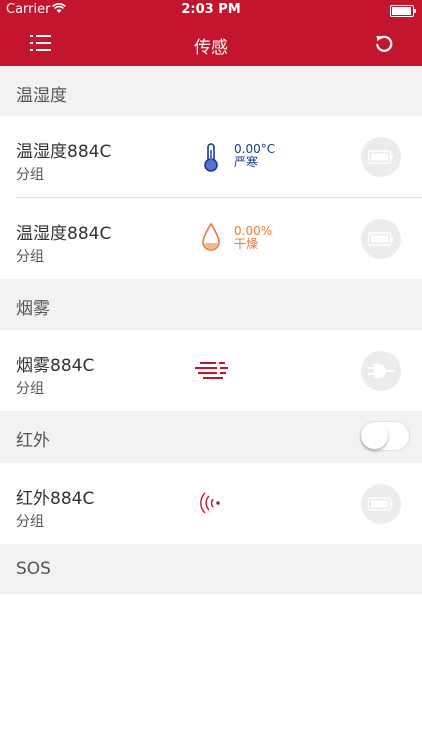 The width and height of the screenshot is (422, 750). I want to click on infrared-toggle, so click(385, 436).